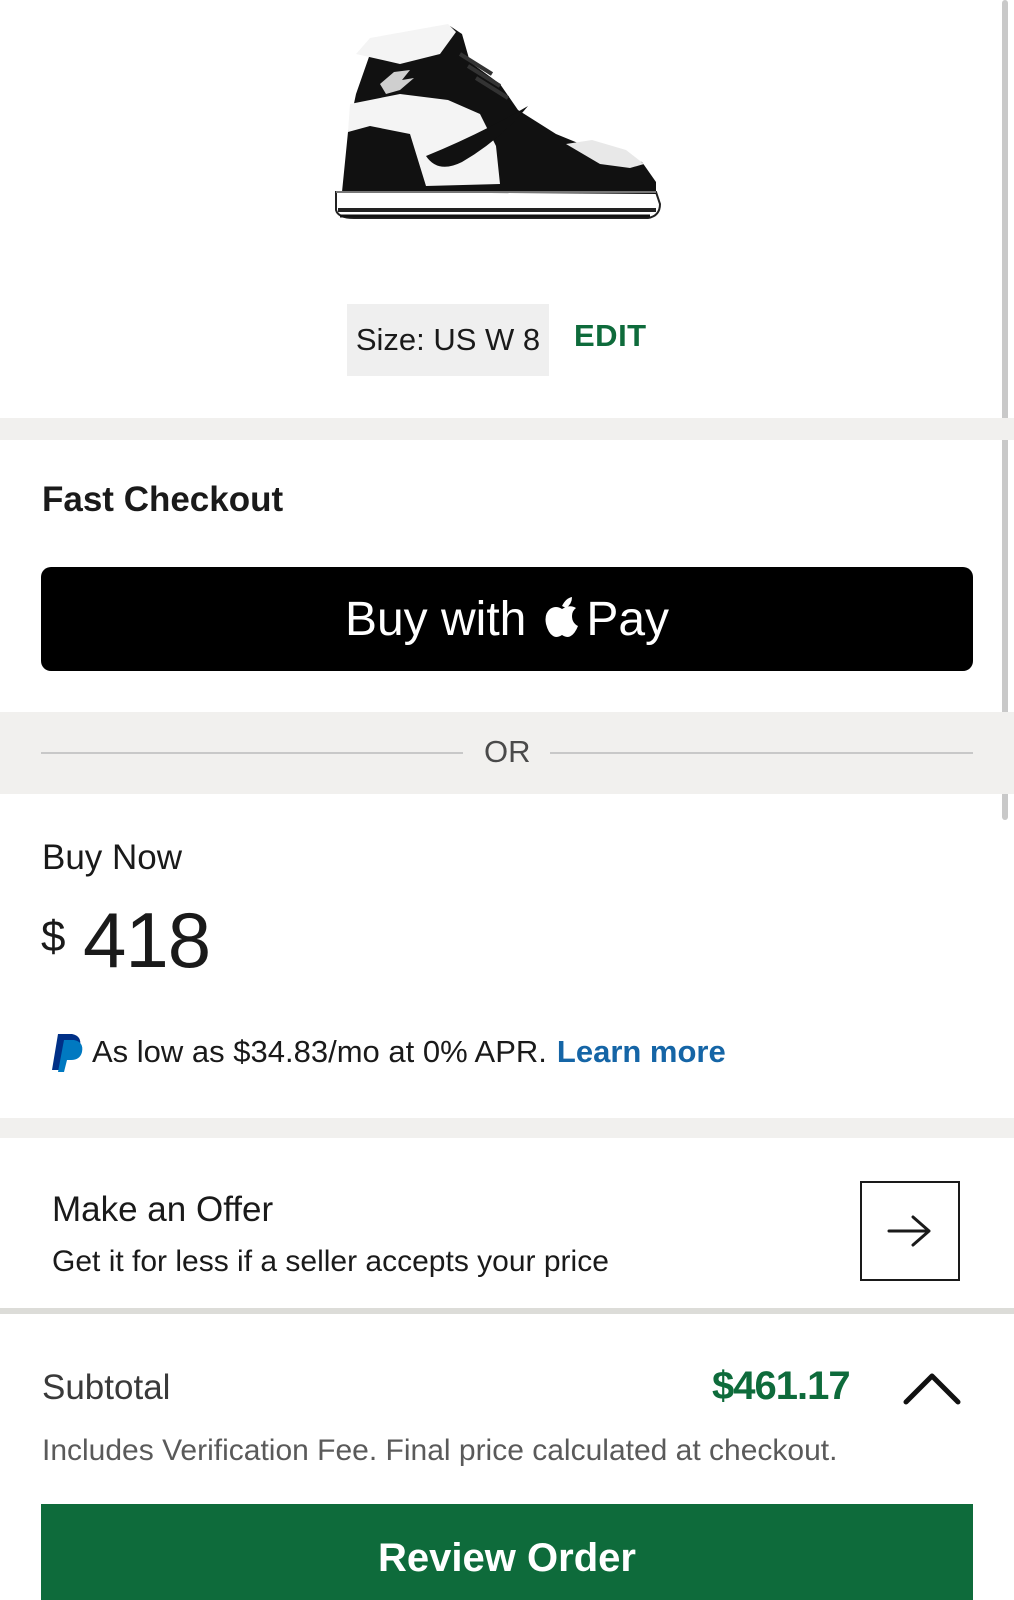  Describe the element at coordinates (562, 617) in the screenshot. I see `apple-logo-icon` at that location.